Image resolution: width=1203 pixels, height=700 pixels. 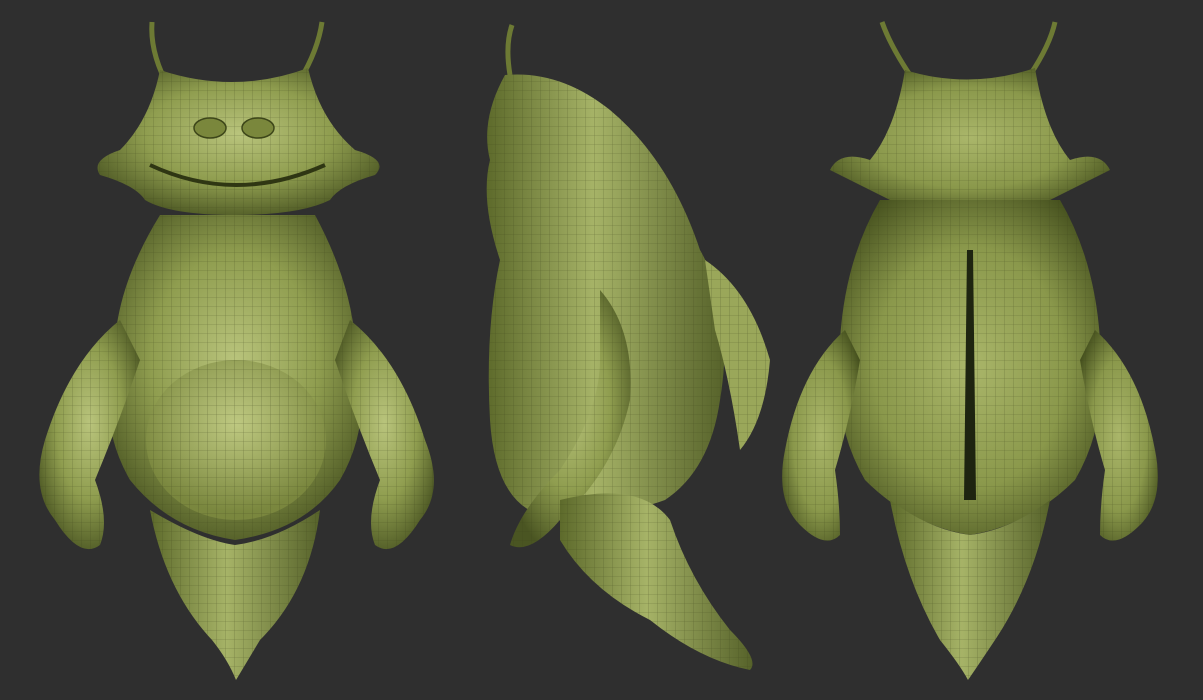 I want to click on side-antenna, so click(x=510, y=50).